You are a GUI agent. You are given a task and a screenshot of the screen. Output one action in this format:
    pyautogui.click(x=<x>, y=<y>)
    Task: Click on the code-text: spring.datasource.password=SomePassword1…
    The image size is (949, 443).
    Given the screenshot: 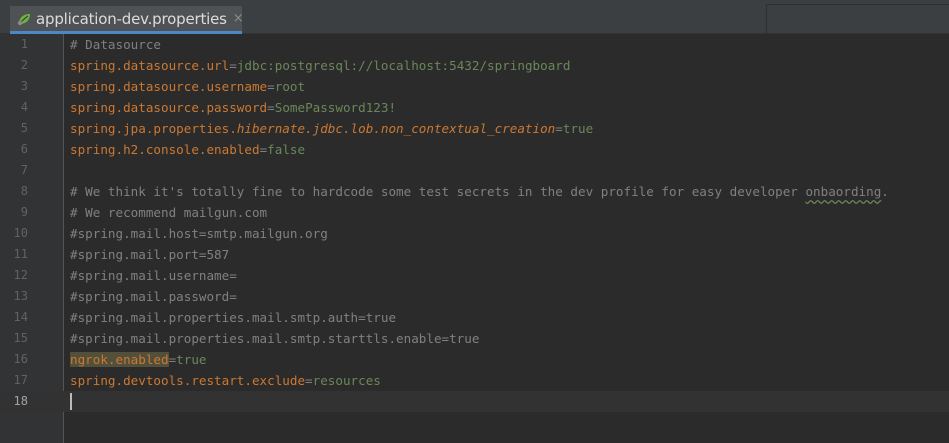 What is the action you would take?
    pyautogui.click(x=233, y=107)
    